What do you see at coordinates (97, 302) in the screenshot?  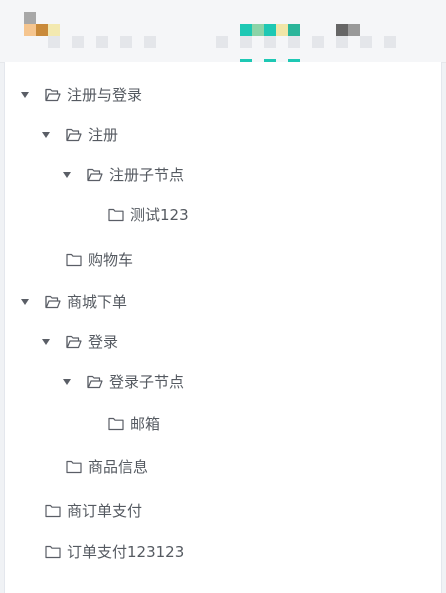 I see `tree-node-label: 商城下单` at bounding box center [97, 302].